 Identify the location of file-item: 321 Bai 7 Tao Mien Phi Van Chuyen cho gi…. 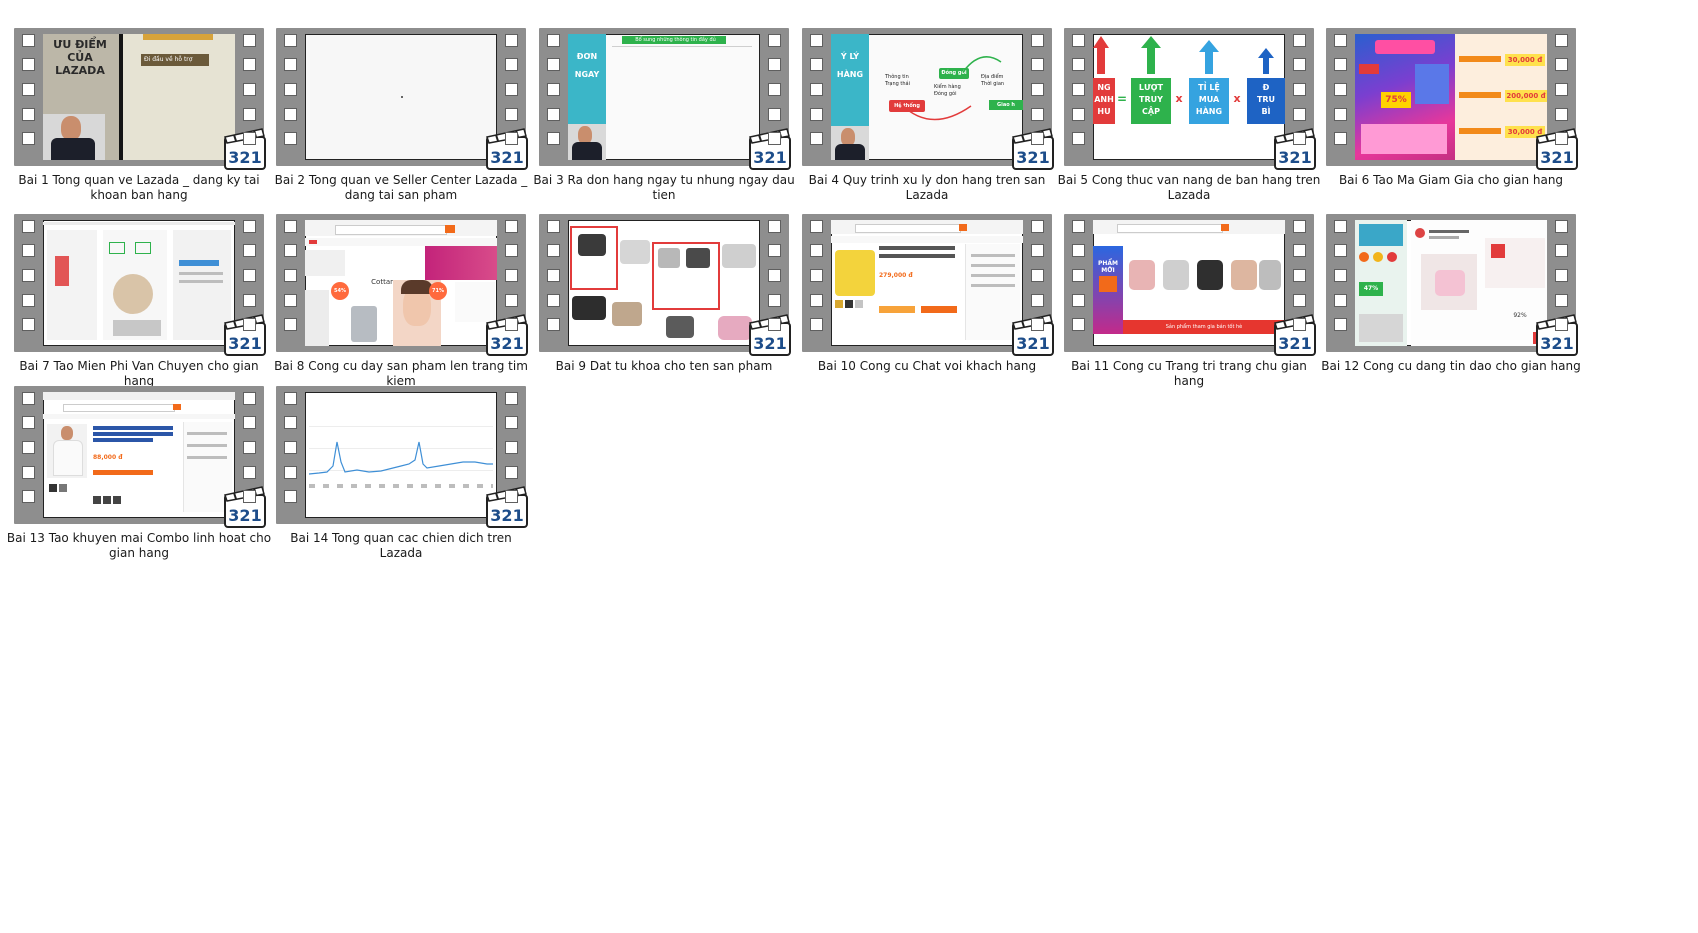
(139, 301).